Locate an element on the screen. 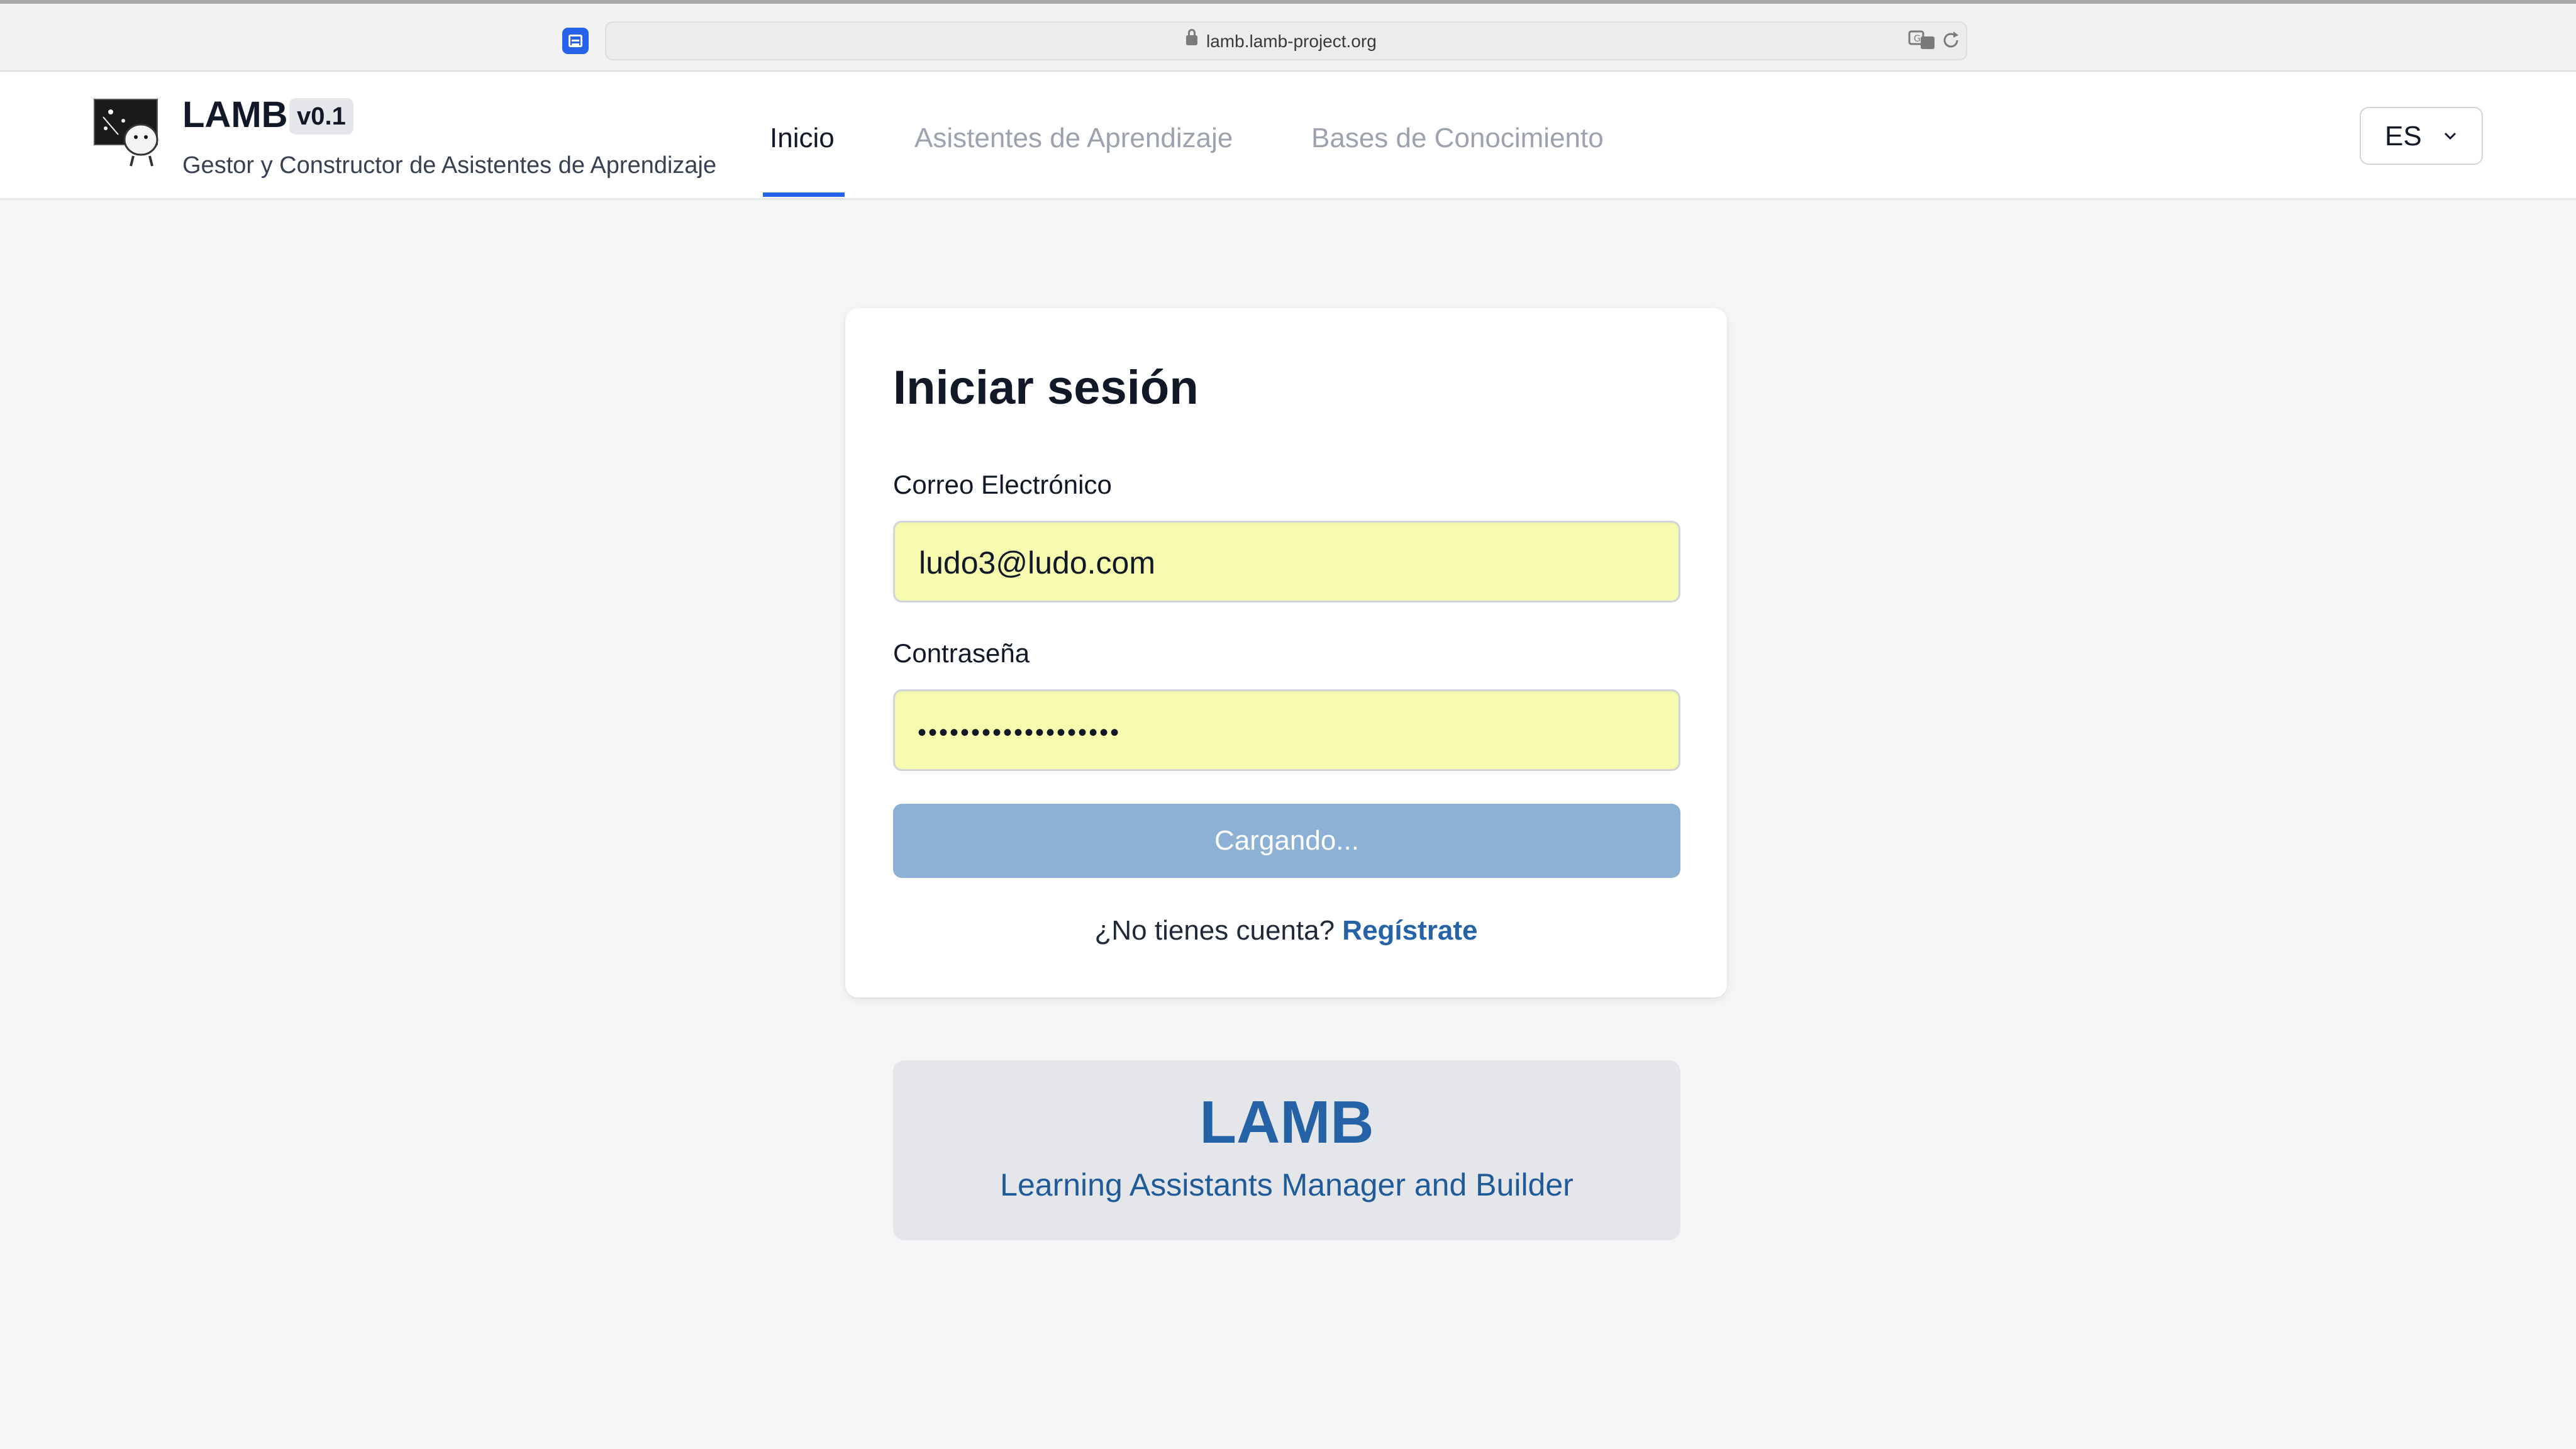 The height and width of the screenshot is (1449, 2576). language-label: ES is located at coordinates (2403, 136).